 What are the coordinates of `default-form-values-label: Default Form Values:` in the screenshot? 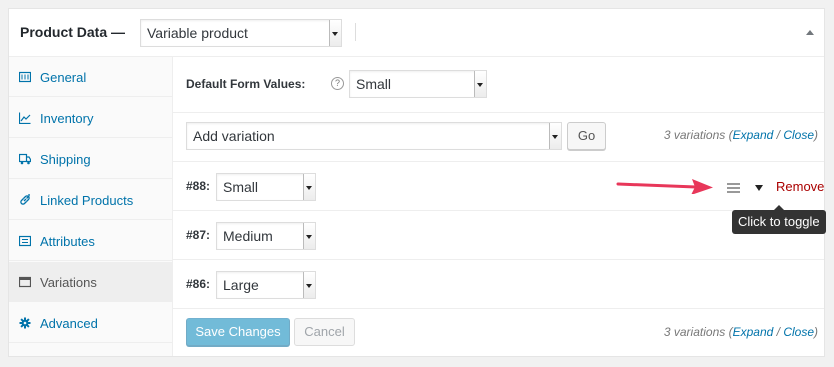 It's located at (246, 84).